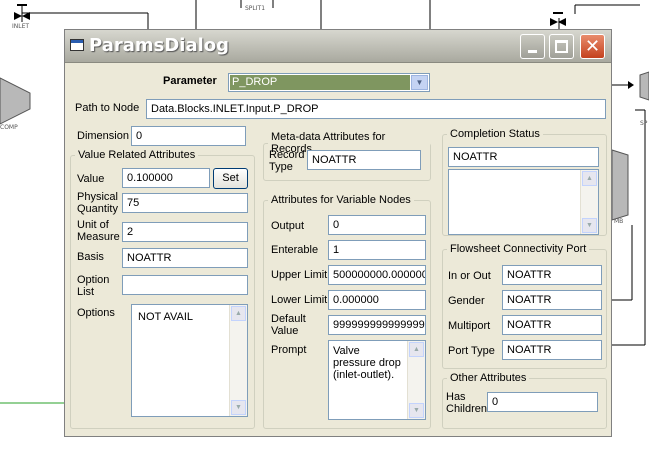  I want to click on upper-limit-label: Upper Limit, so click(299, 275).